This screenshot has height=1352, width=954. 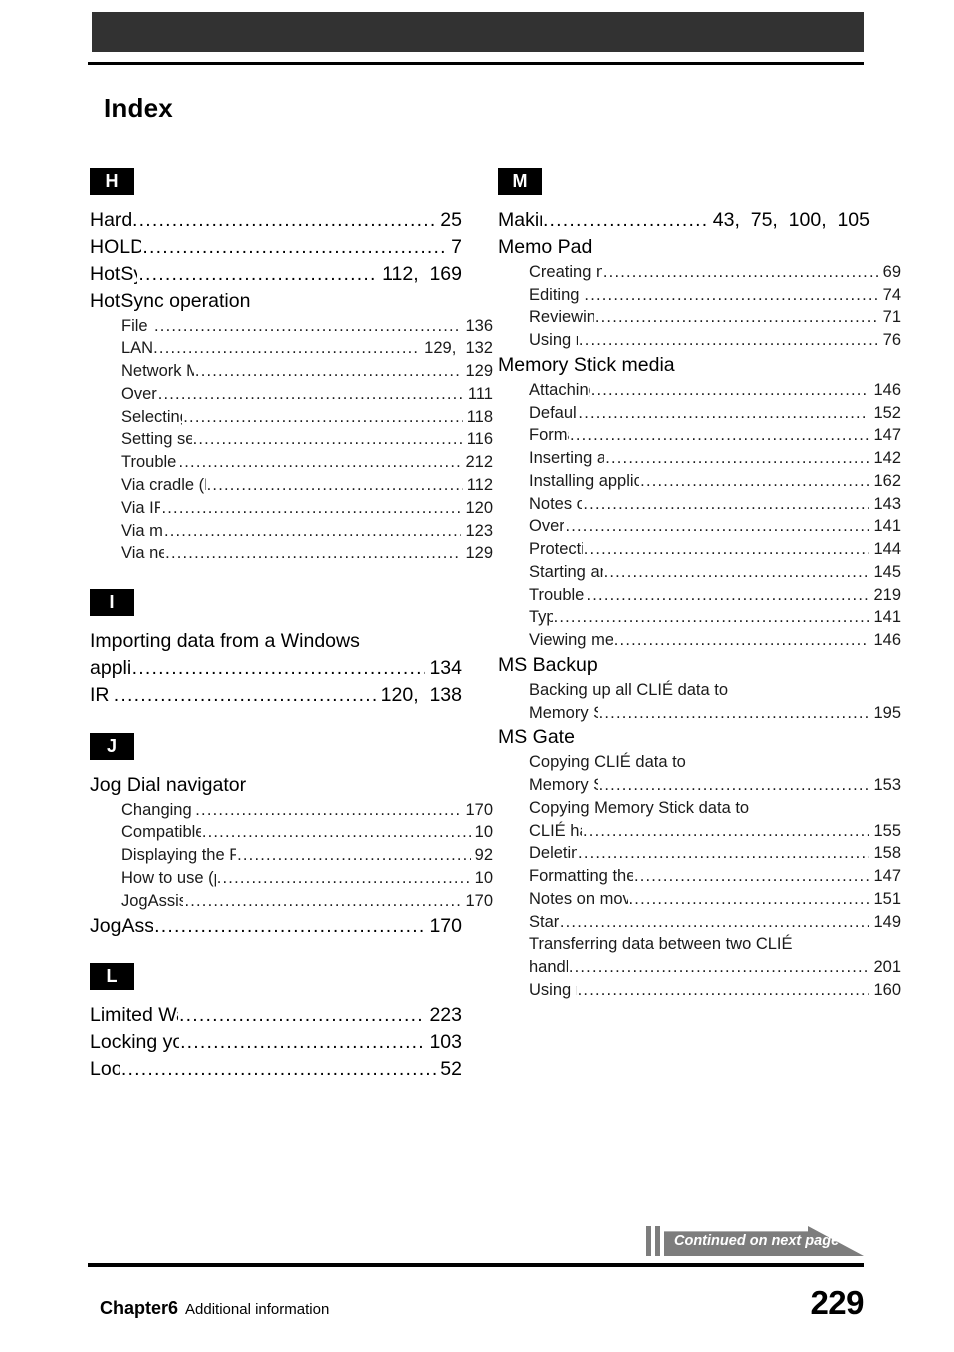 I want to click on footer-rule, so click(x=476, y=1265).